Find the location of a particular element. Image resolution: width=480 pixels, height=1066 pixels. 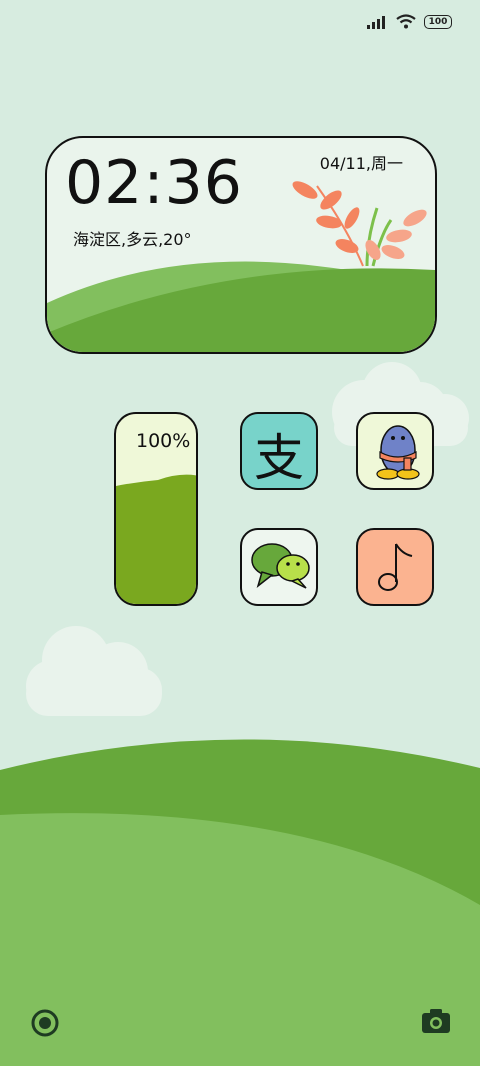

alipay-glyph: 支 is located at coordinates (279, 458).